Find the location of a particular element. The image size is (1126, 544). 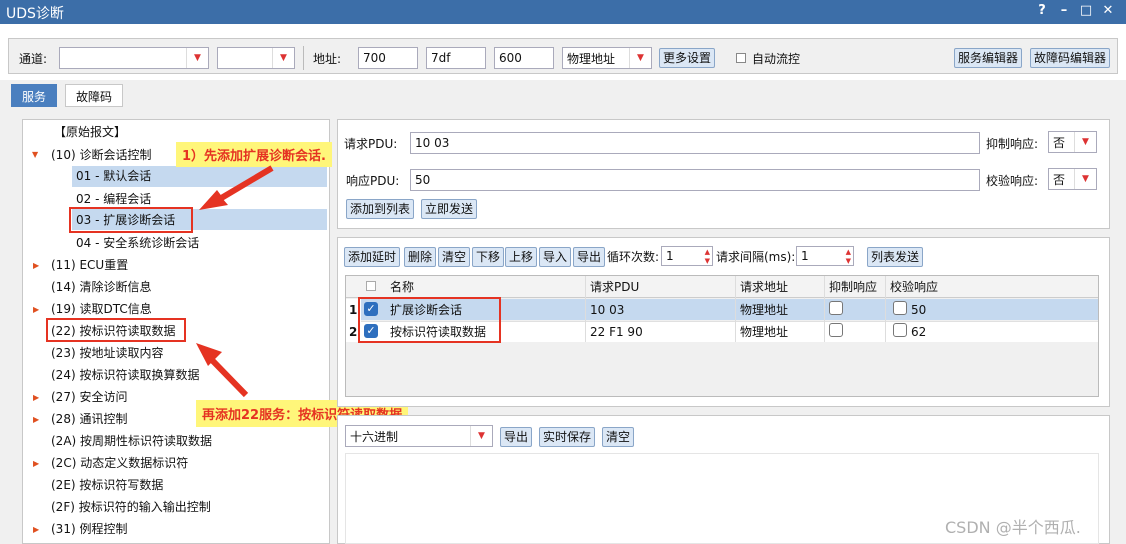

header-suppress: 抑制响应 is located at coordinates (853, 287).